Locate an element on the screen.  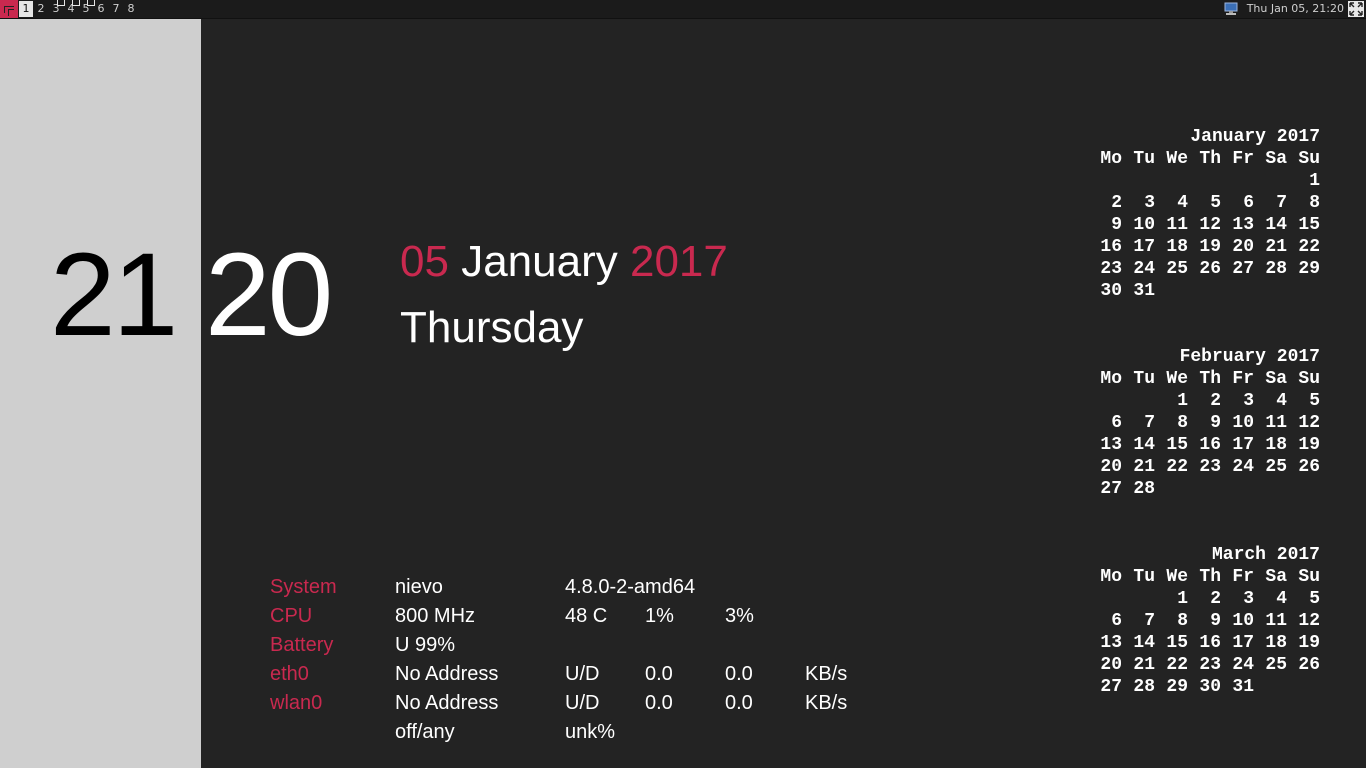
sysinfo-label: wlan0 is located at coordinates (296, 703).